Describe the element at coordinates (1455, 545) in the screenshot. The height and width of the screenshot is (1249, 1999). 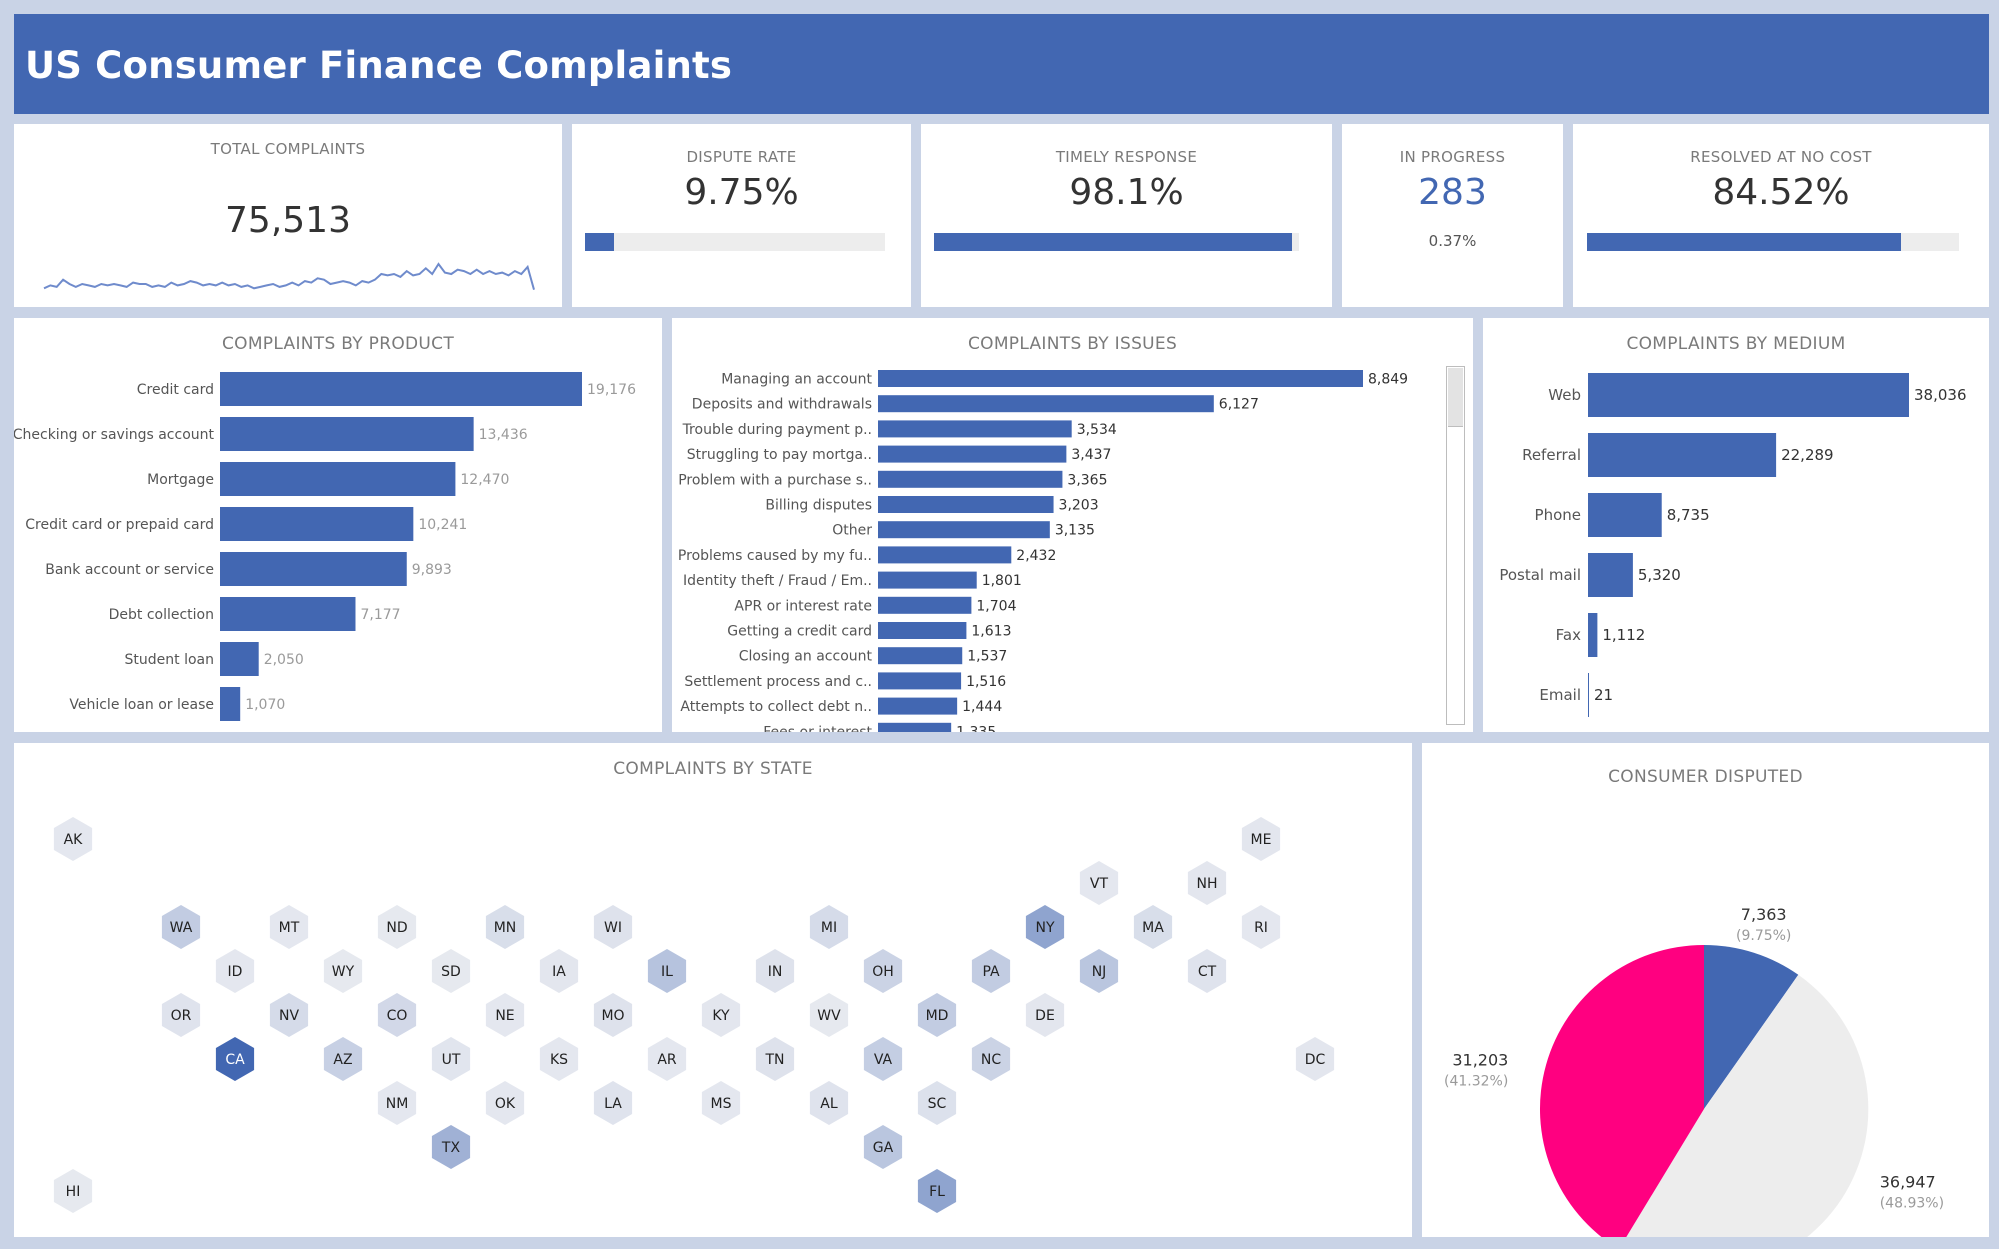
I see `issues-scrollbar` at that location.